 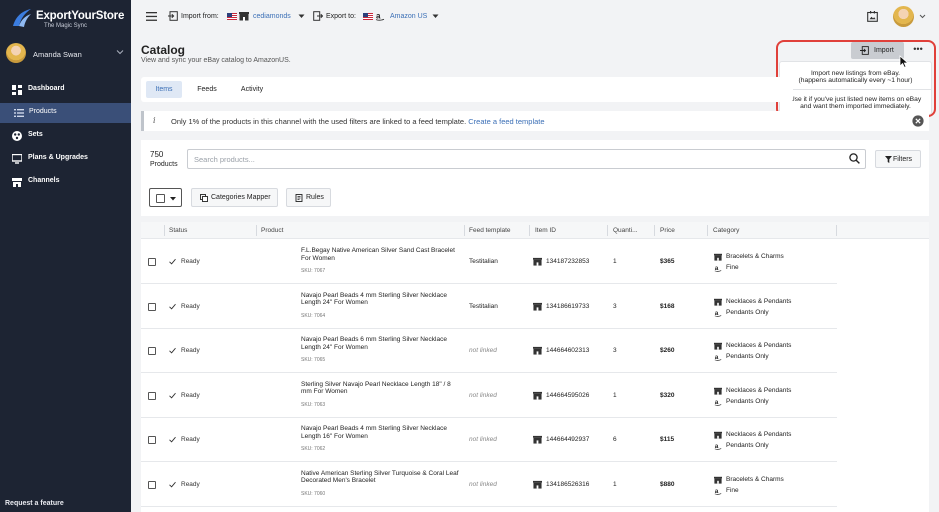 What do you see at coordinates (34, 503) in the screenshot?
I see `request-feature-link: Request a feature` at bounding box center [34, 503].